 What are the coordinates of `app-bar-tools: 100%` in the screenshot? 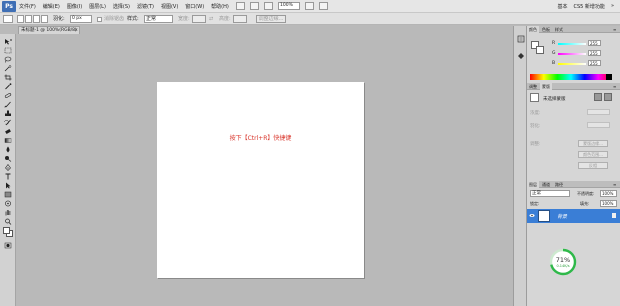 It's located at (282, 6).